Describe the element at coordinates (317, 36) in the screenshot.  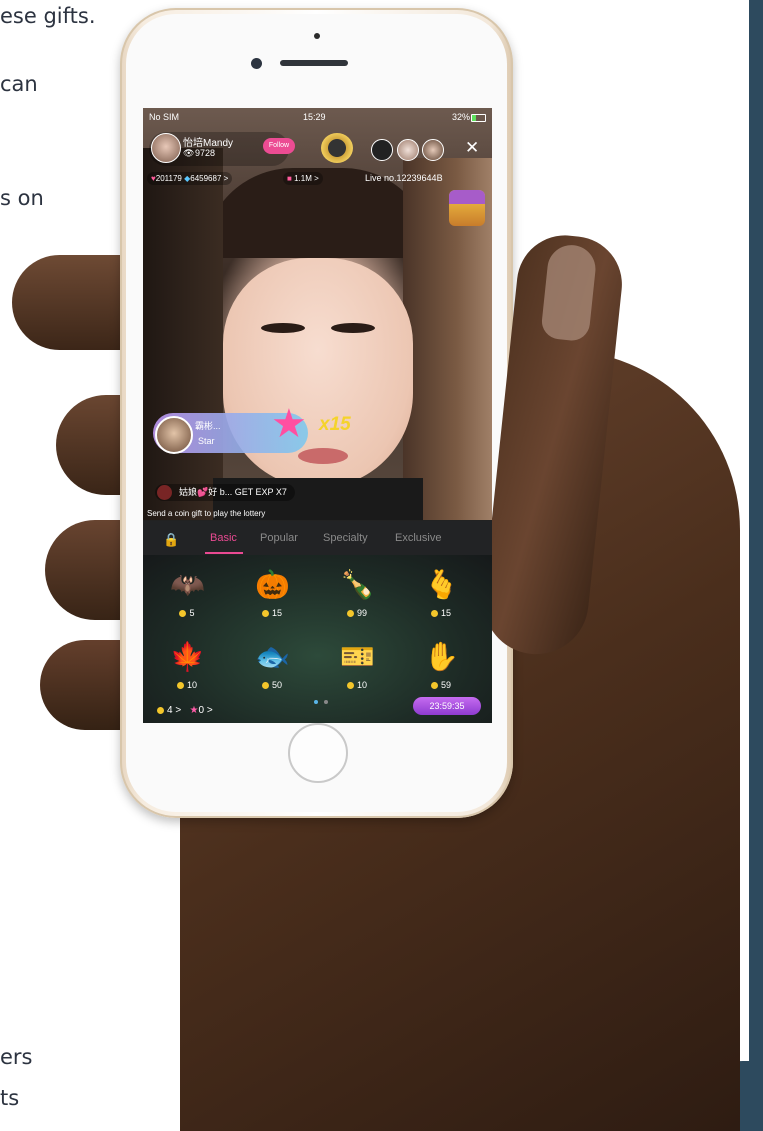
I see `proximity-sensor` at that location.